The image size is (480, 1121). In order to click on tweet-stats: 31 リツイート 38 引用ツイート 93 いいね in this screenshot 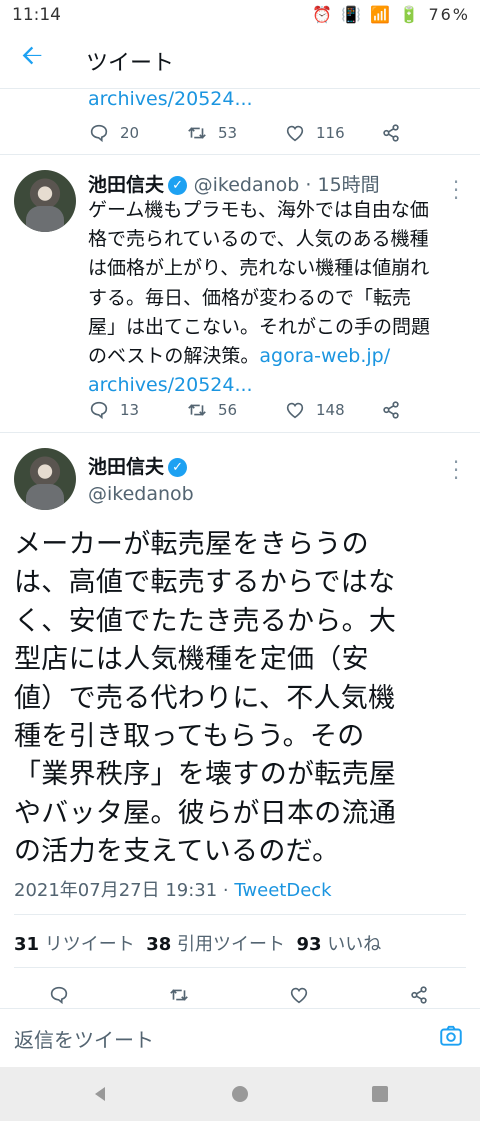, I will do `click(197, 943)`.